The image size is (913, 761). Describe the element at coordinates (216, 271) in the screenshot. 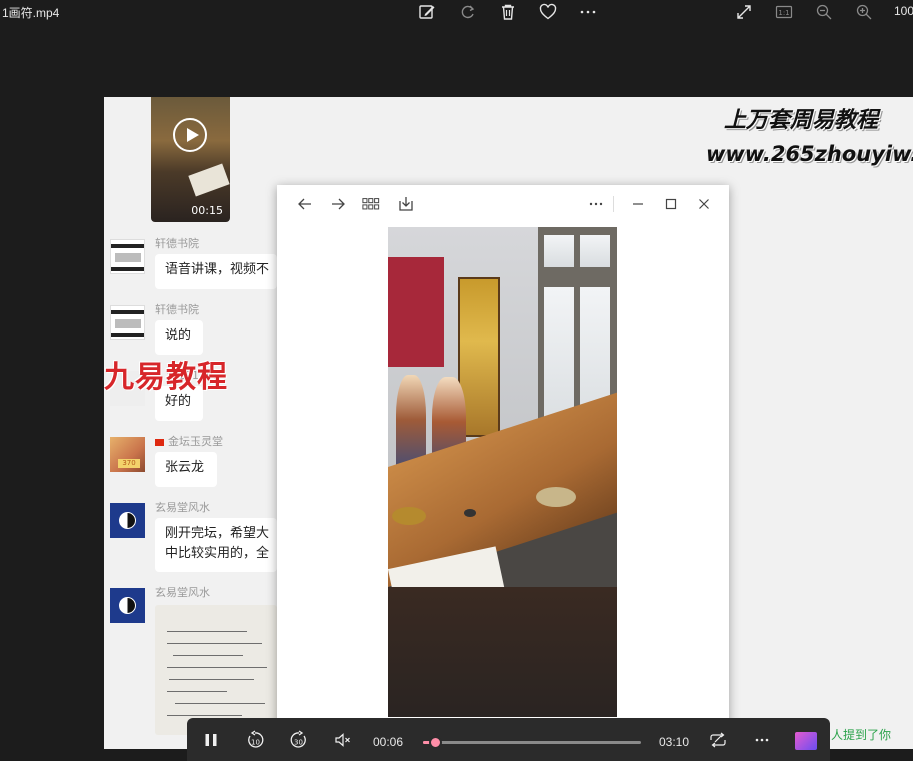

I see `message-bubble: 语音讲课，视频不` at that location.